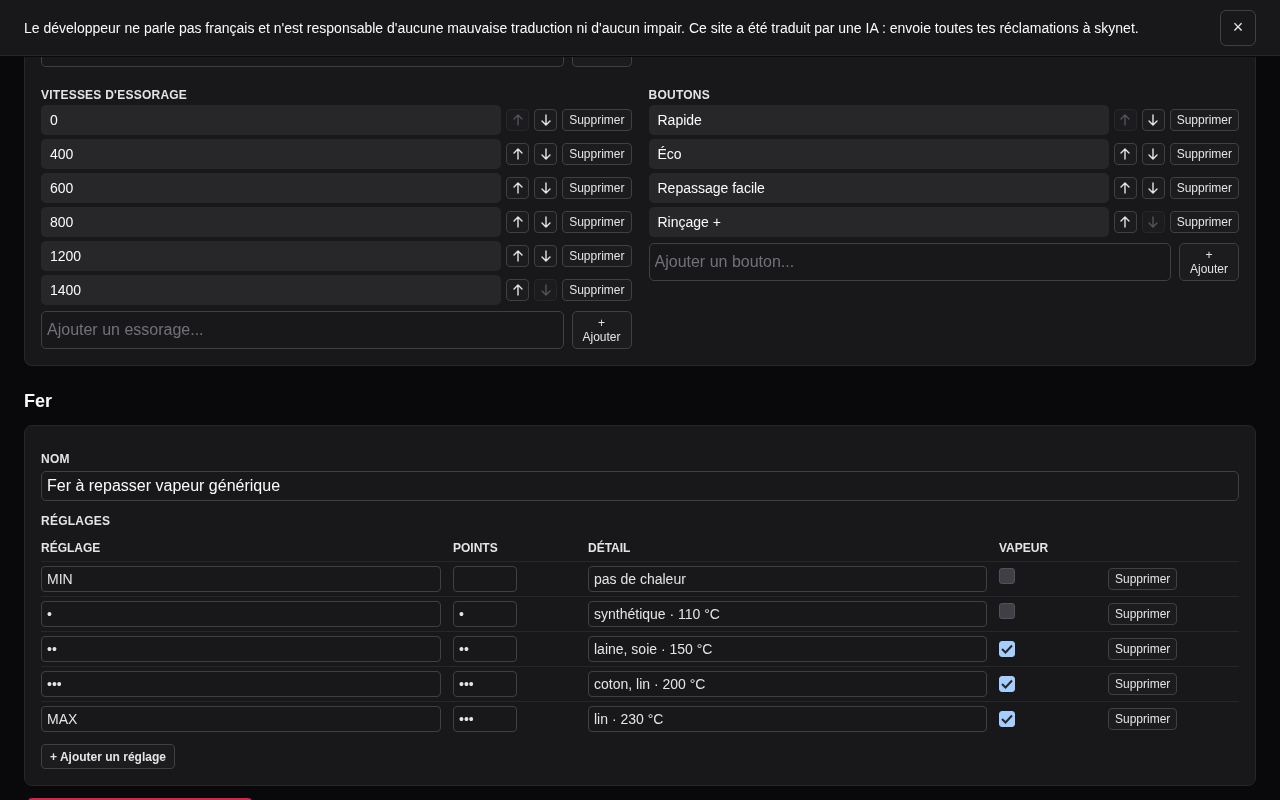 The image size is (1280, 800). Describe the element at coordinates (787, 614) in the screenshot. I see `detail-field: synthétique · 110 °C` at that location.